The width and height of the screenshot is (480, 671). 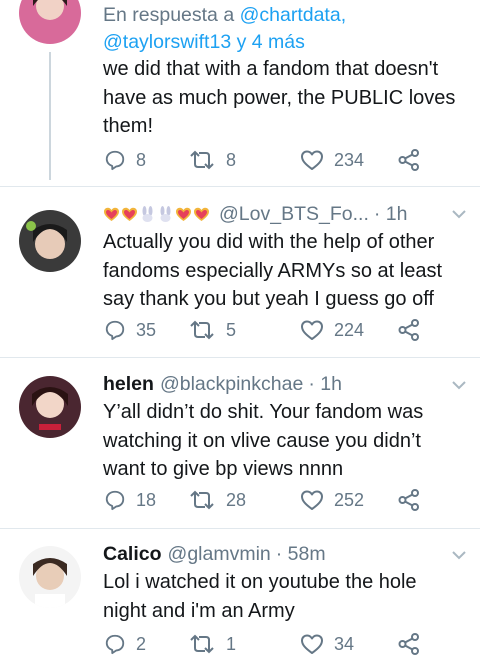 I want to click on handle: @blackpinkchae, so click(x=231, y=384).